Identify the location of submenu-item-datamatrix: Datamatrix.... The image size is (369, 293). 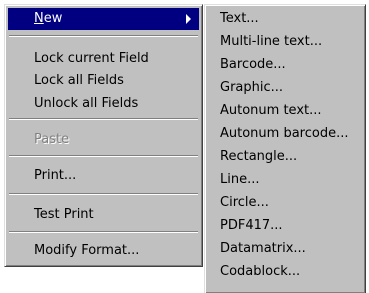
(285, 249).